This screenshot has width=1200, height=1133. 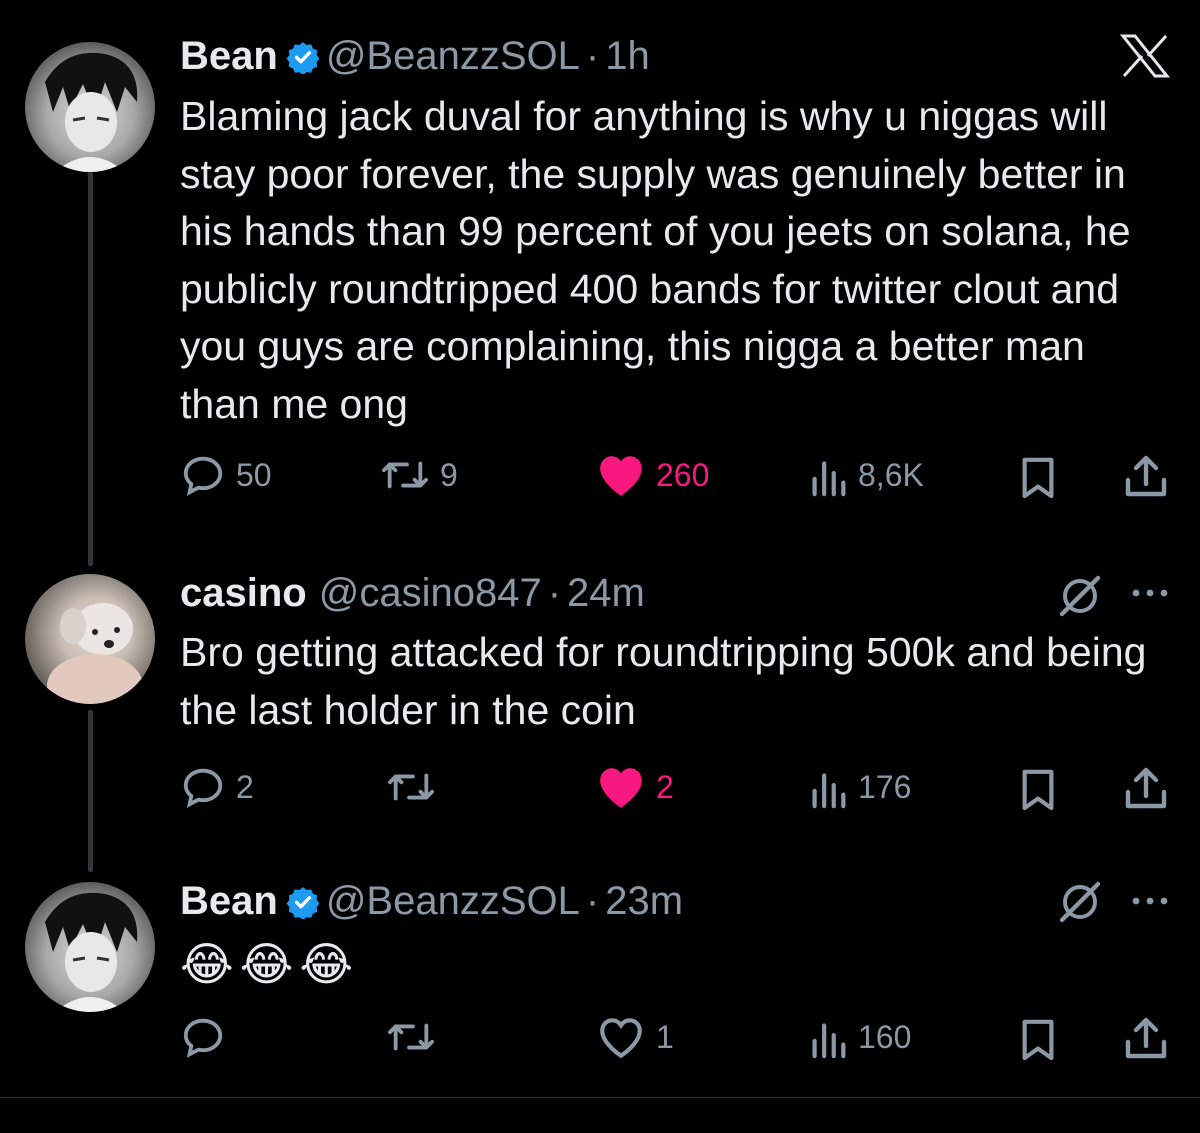 What do you see at coordinates (885, 1036) in the screenshot?
I see `views-count: 160` at bounding box center [885, 1036].